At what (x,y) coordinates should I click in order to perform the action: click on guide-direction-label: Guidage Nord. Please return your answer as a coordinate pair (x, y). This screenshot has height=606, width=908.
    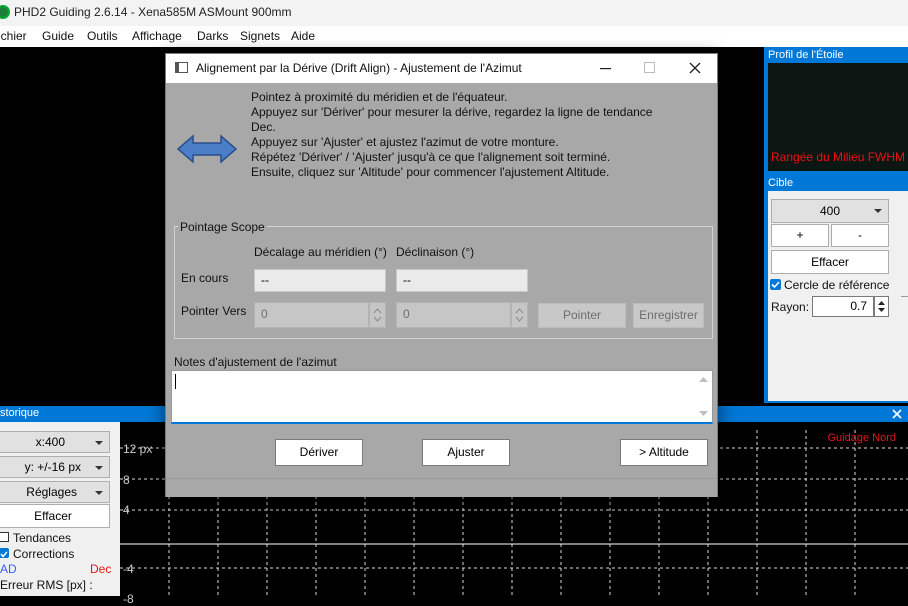
    Looking at the image, I should click on (862, 438).